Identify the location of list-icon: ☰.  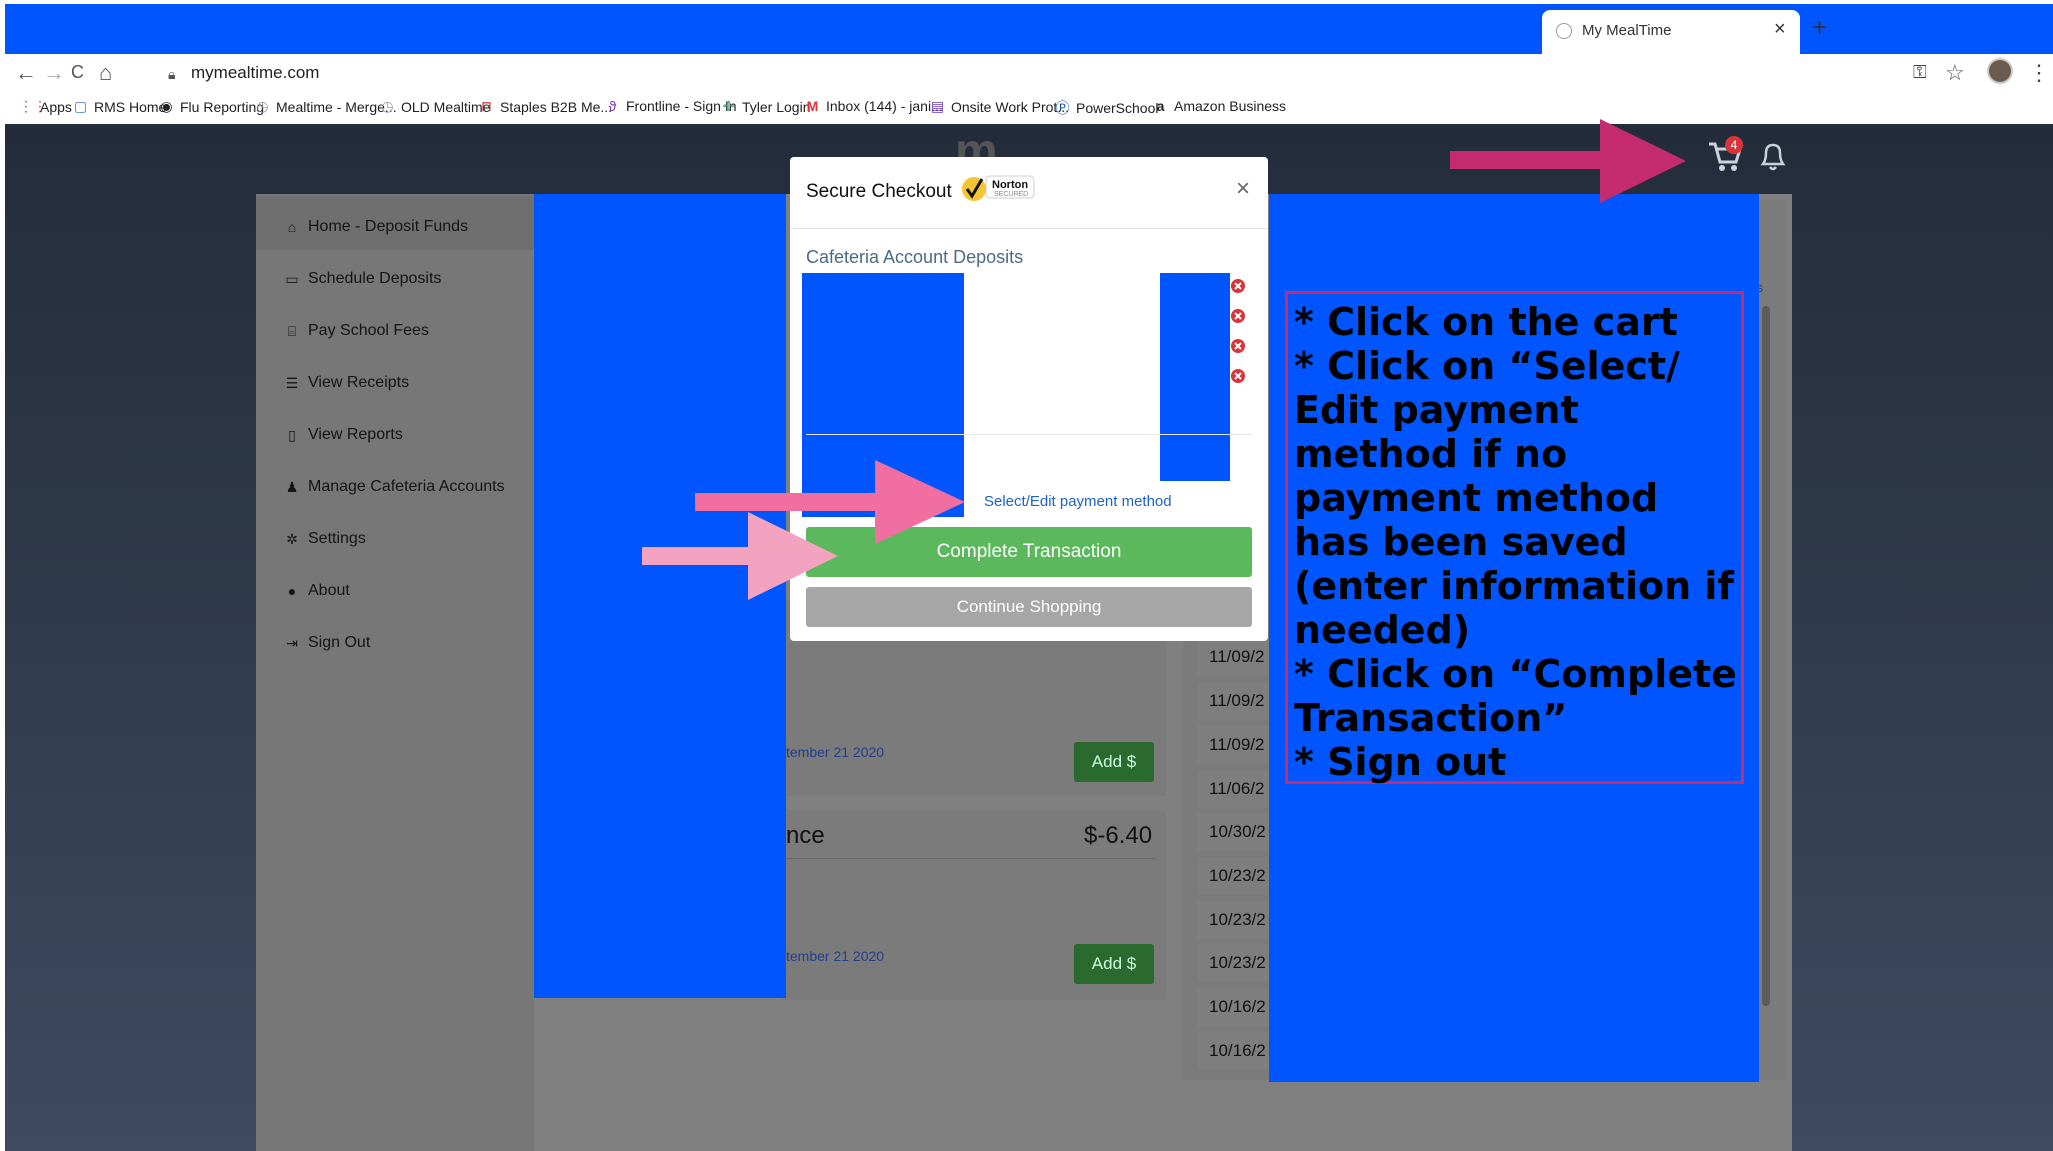
(292, 382).